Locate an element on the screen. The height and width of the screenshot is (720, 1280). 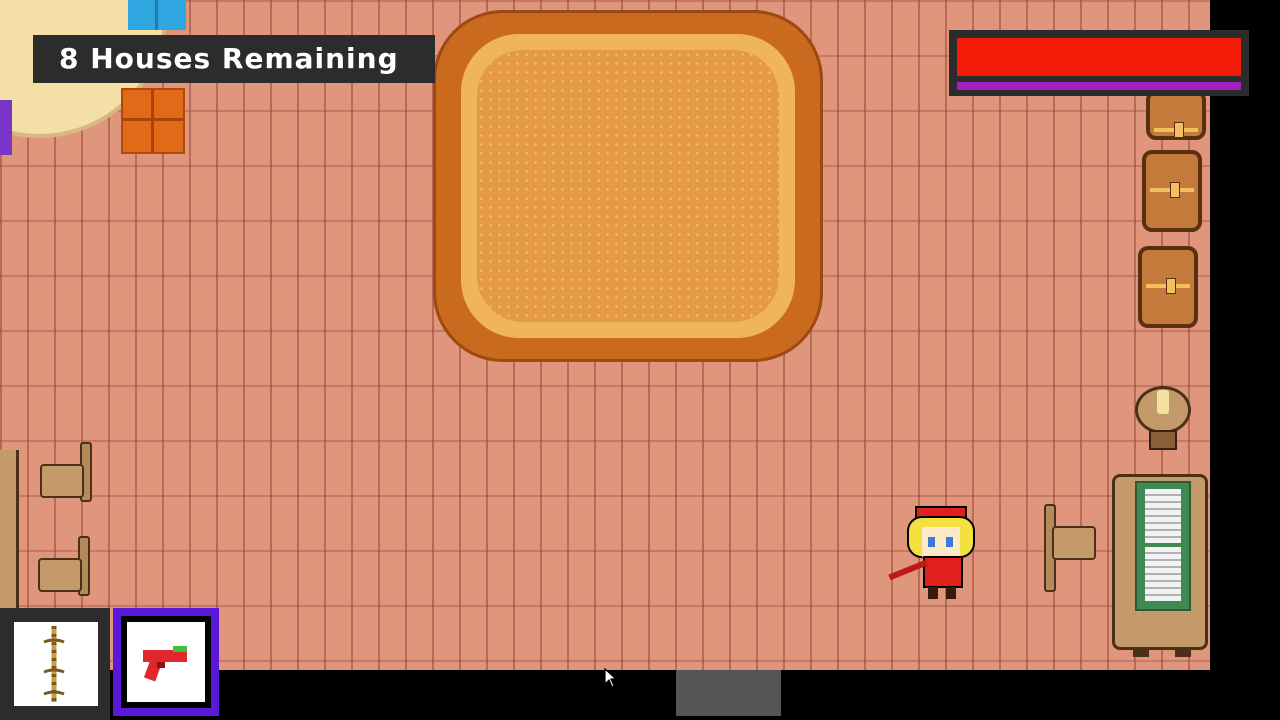
bookshelf-table is located at coordinates (1160, 565).